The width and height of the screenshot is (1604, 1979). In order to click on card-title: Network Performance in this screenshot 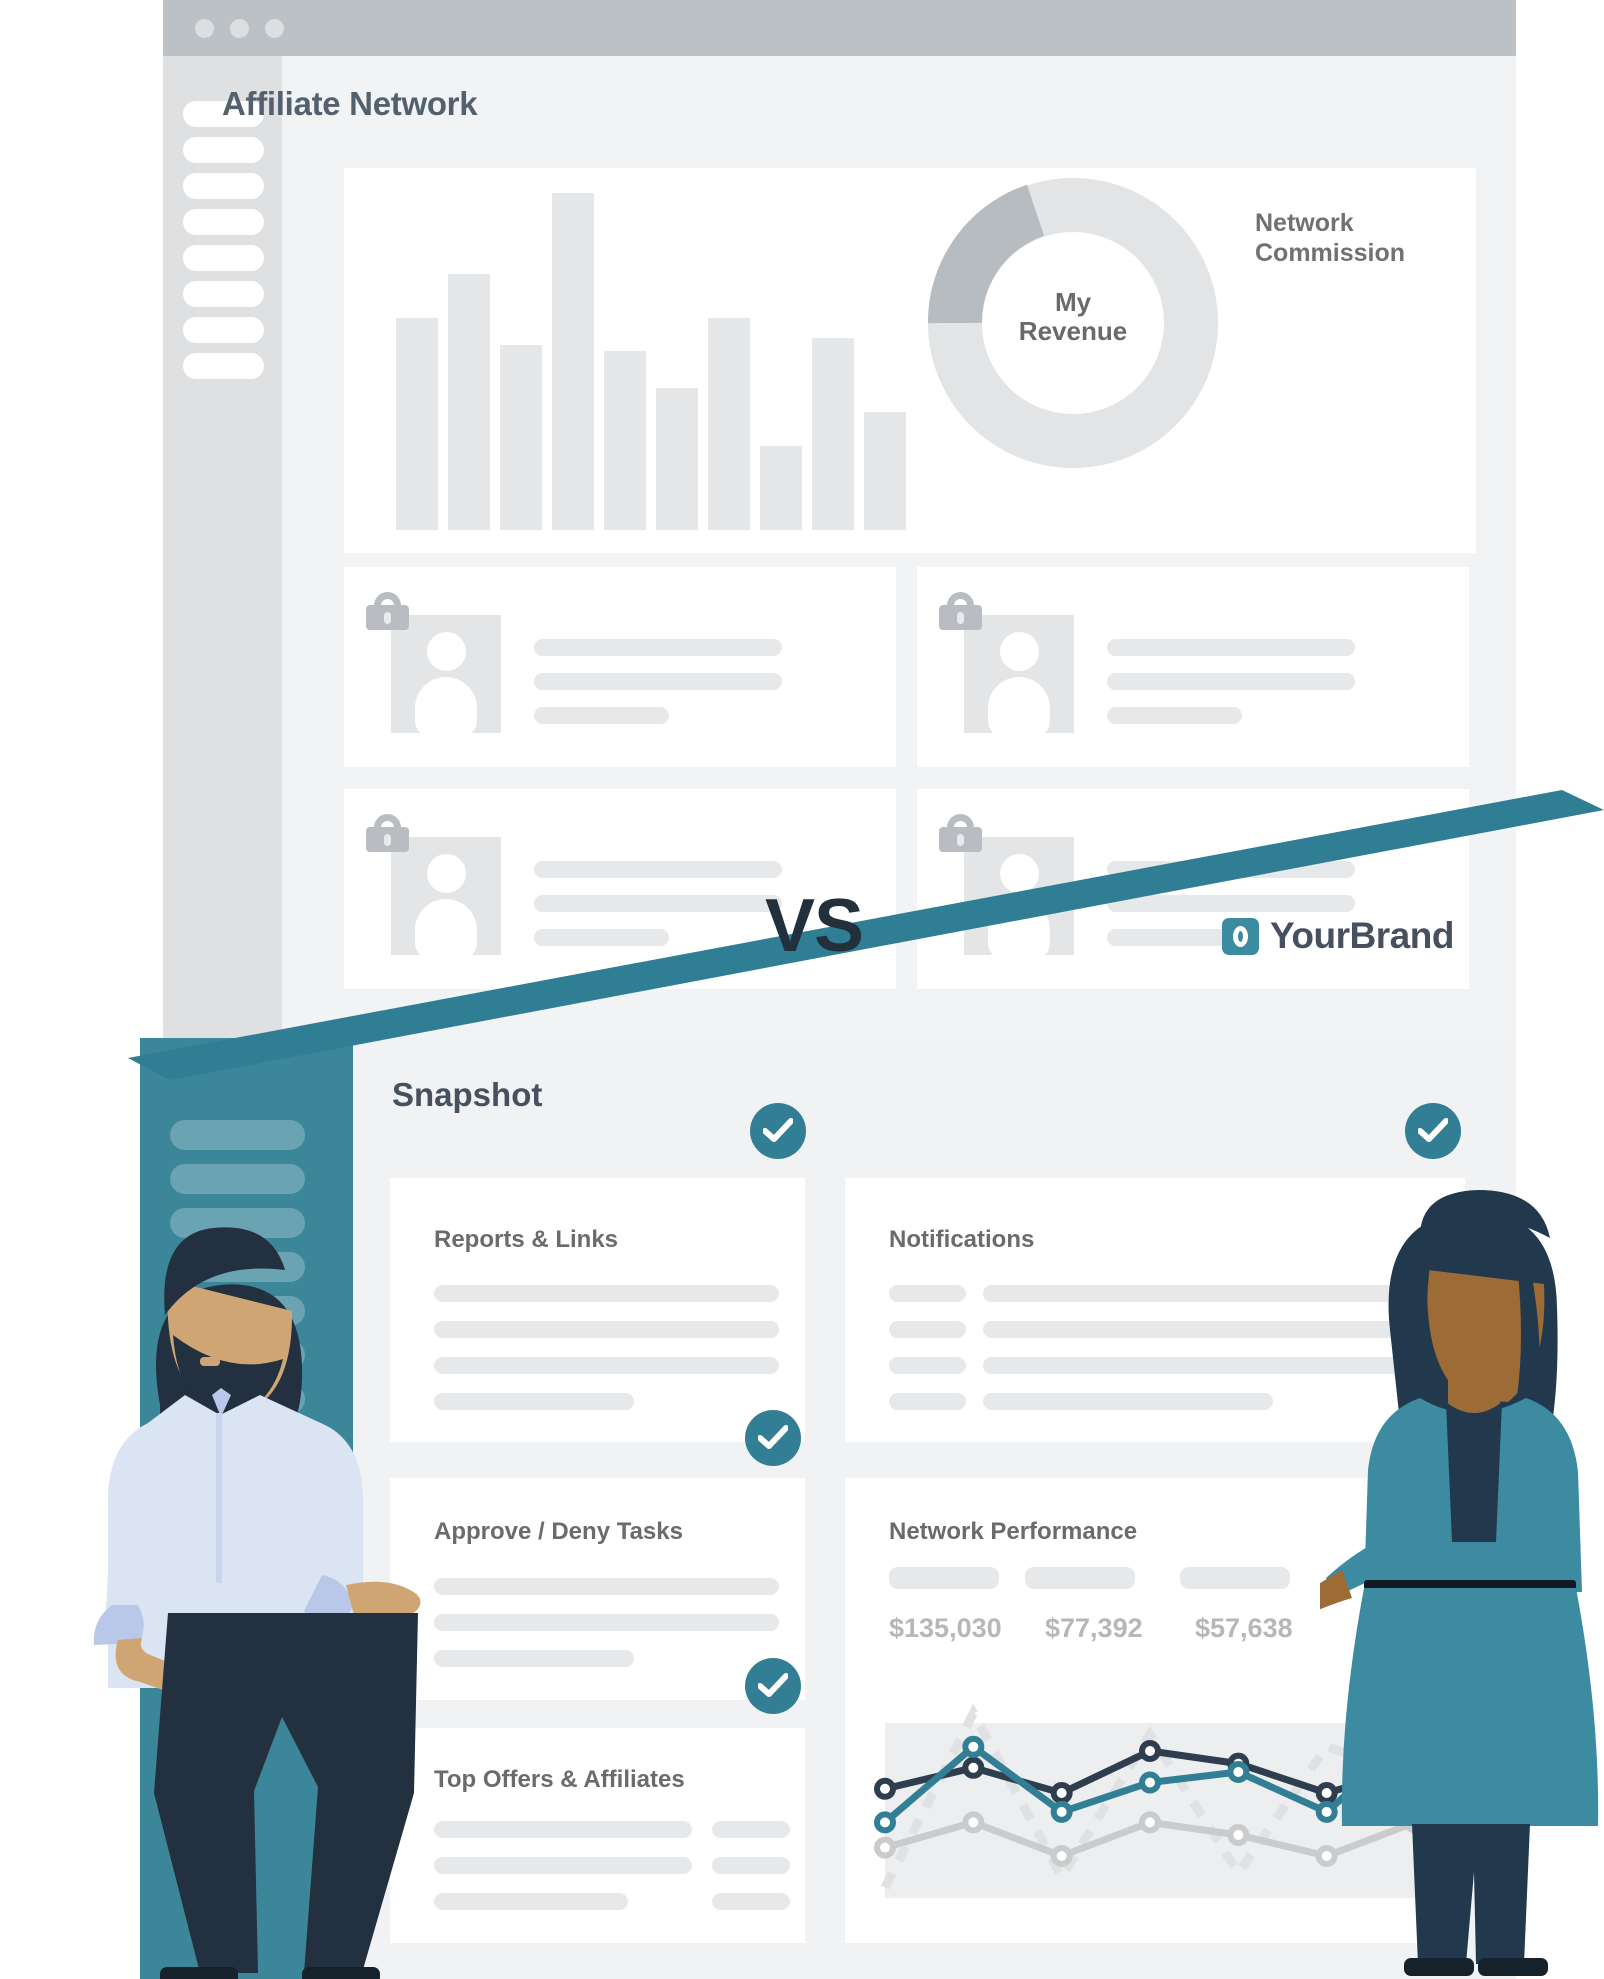, I will do `click(1013, 1531)`.